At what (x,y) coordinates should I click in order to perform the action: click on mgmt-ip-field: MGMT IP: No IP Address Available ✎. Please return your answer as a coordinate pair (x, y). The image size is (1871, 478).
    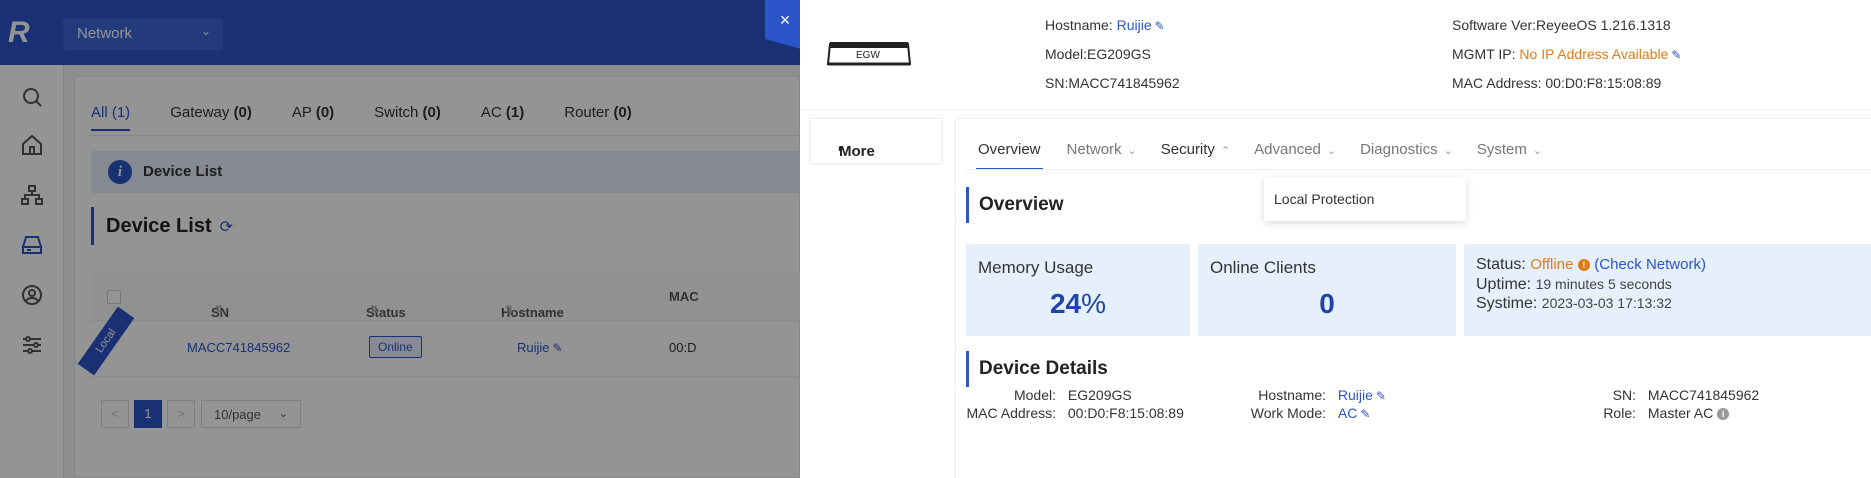
    Looking at the image, I should click on (1567, 54).